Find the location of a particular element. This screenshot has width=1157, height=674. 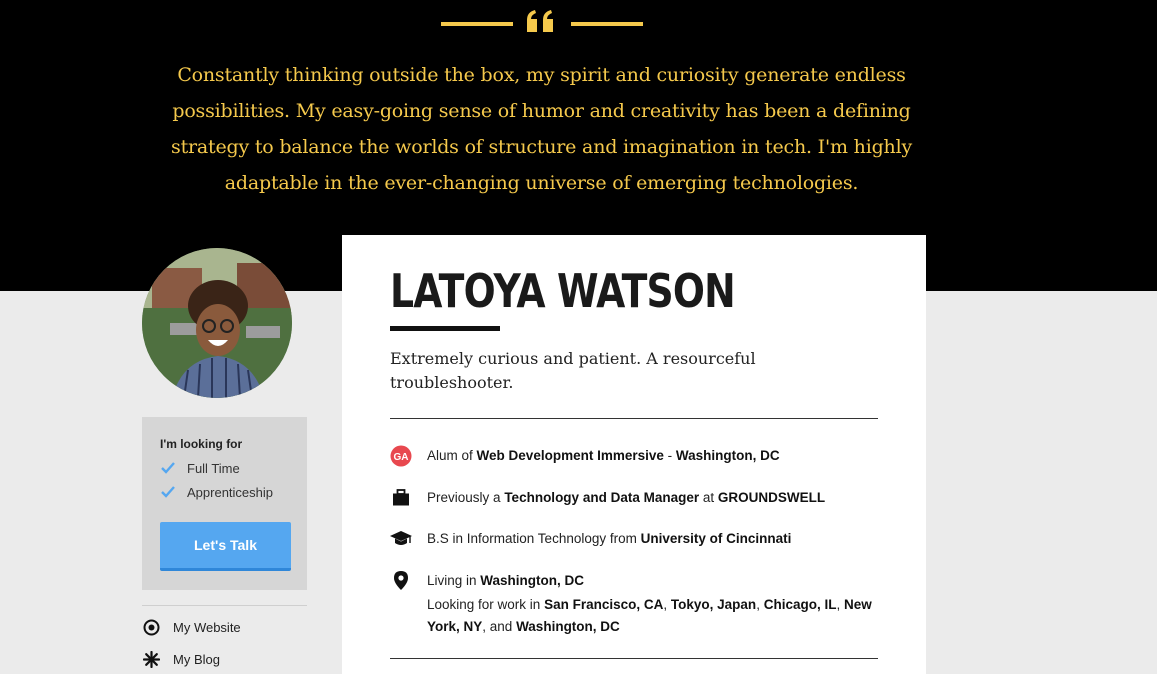

briefcase-icon is located at coordinates (401, 497).